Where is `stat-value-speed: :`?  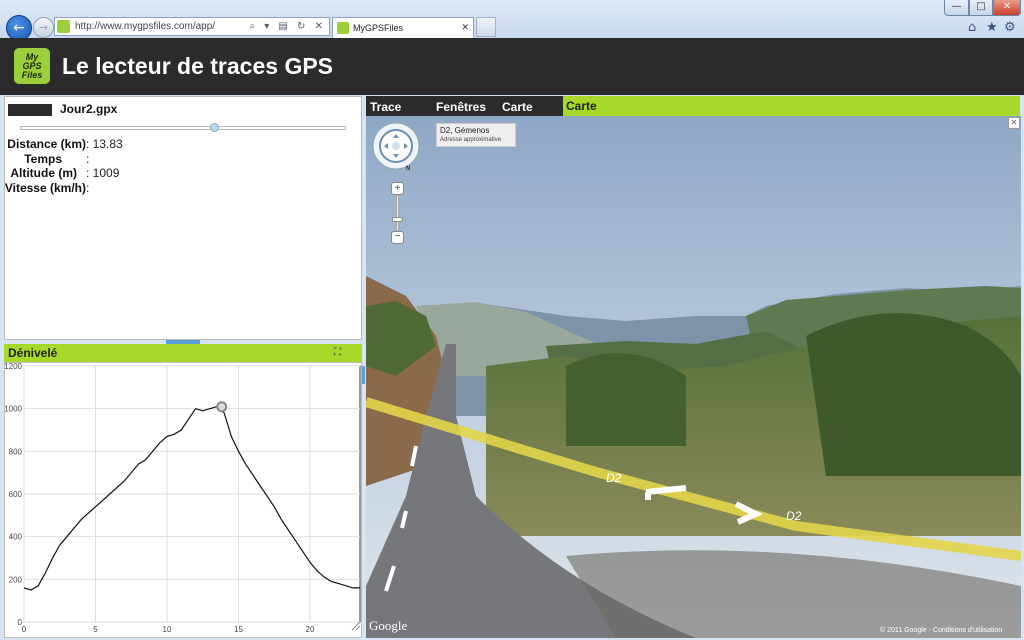 stat-value-speed: : is located at coordinates (88, 188).